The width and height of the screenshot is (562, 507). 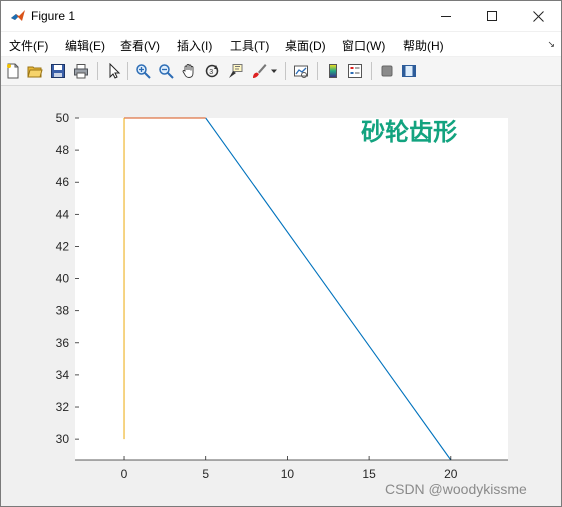 I want to click on x-axis: 0 5 10 15 20, so click(x=291, y=468).